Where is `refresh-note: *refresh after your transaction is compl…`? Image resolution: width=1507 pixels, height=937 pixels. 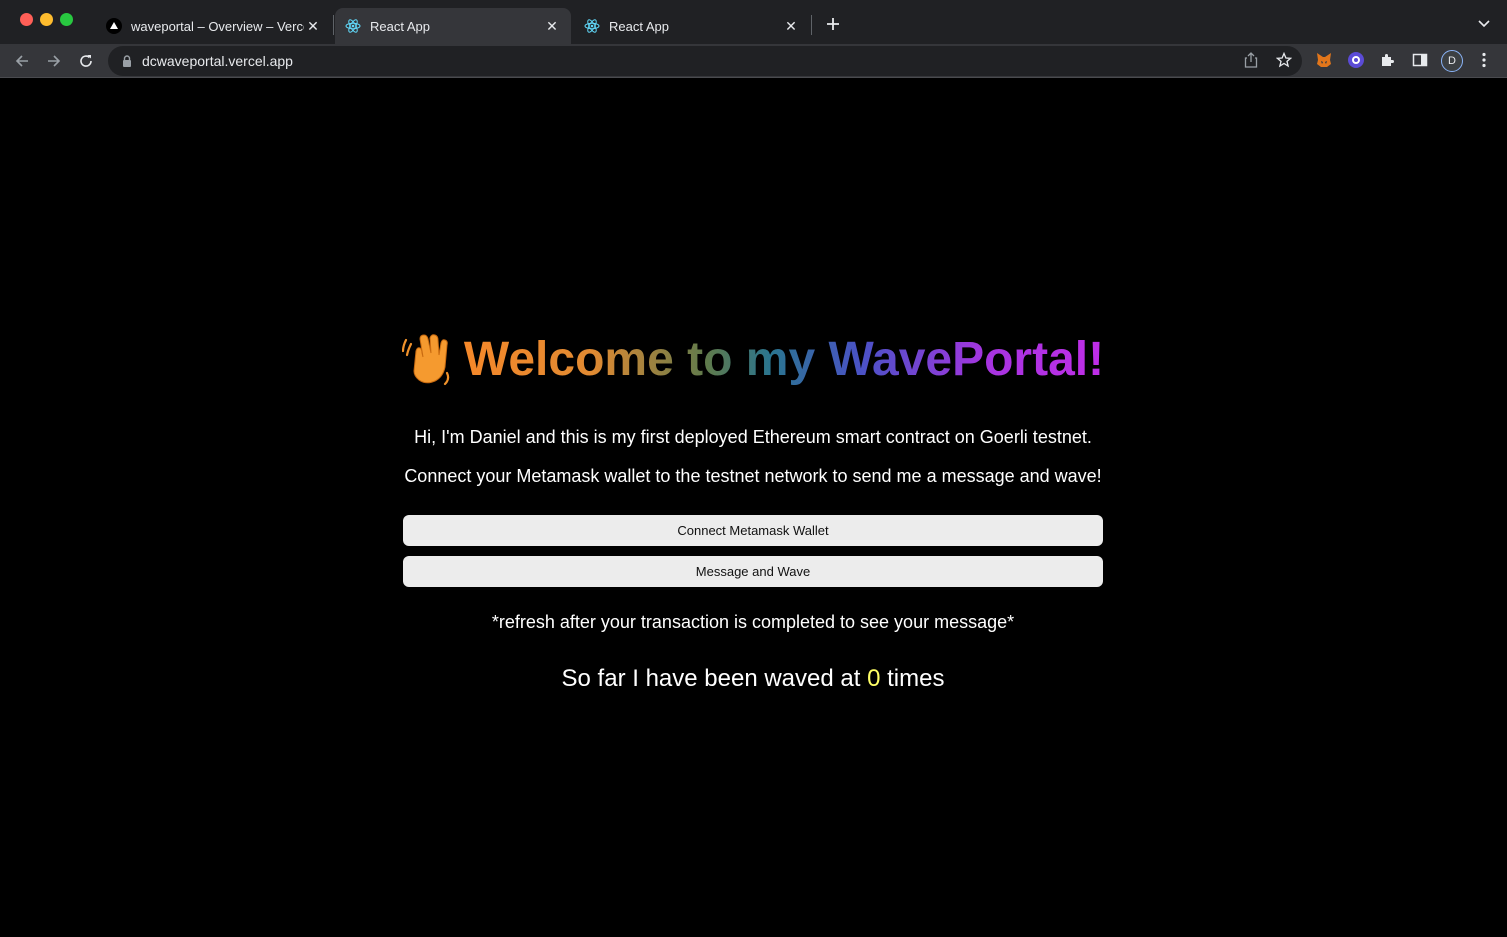
refresh-note: *refresh after your transaction is compl… is located at coordinates (753, 622).